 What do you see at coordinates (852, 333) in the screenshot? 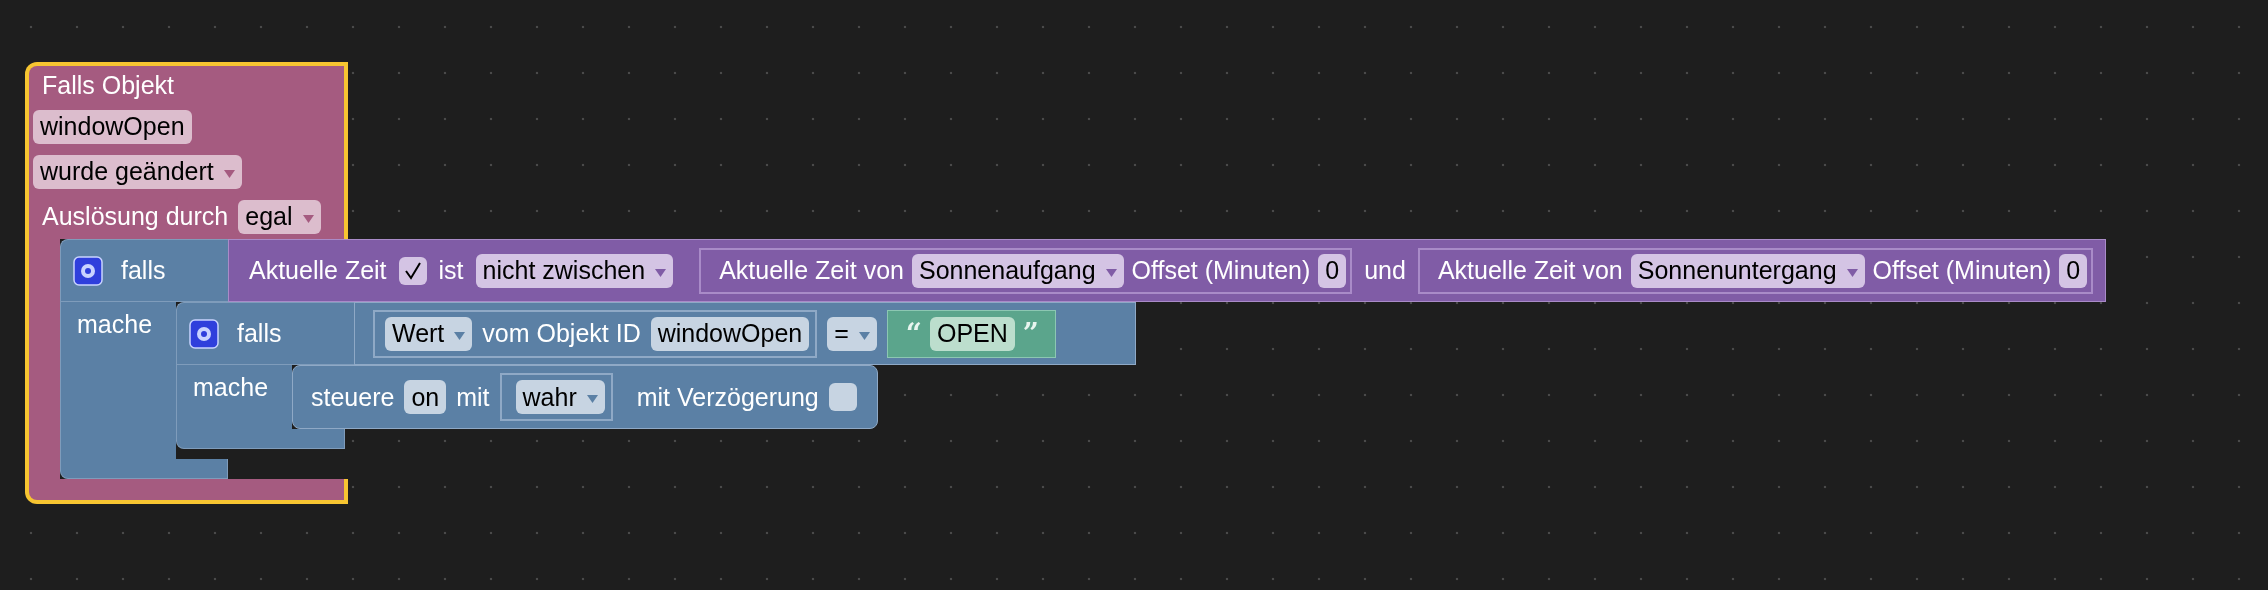
I see `dropdown-field: =` at bounding box center [852, 333].